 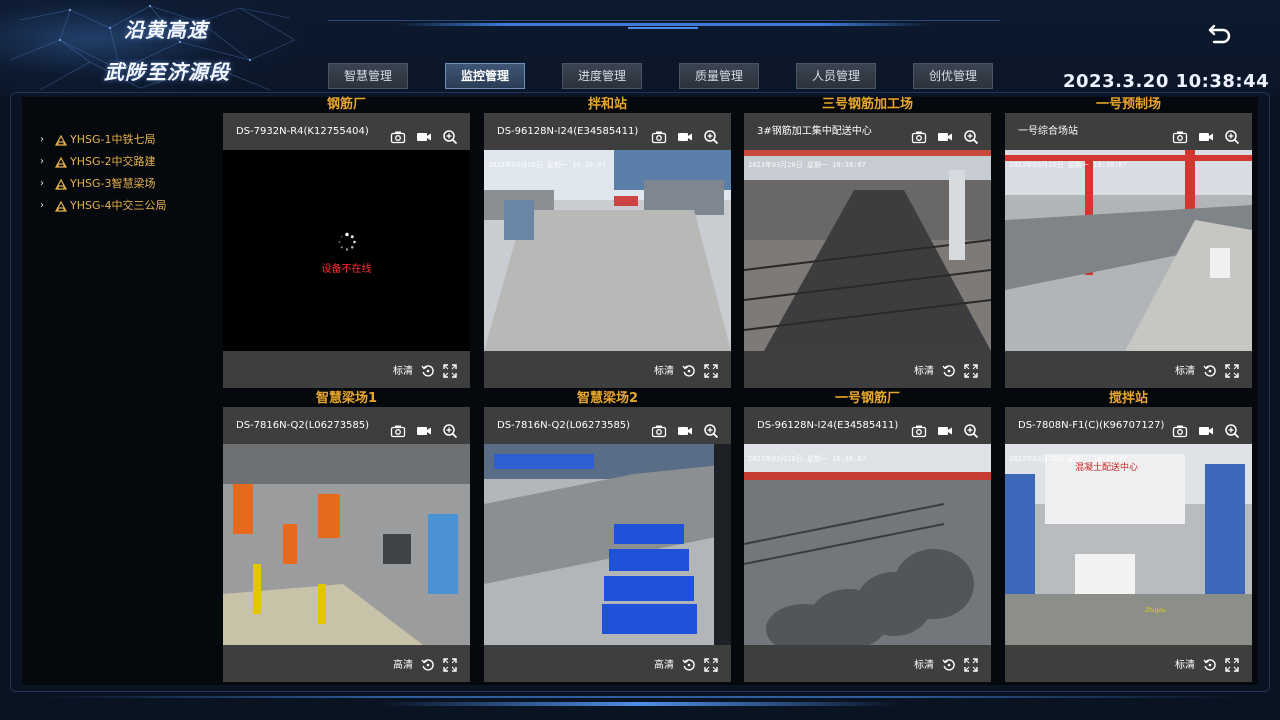 What do you see at coordinates (346, 269) in the screenshot?
I see `offline-status: 设备不在线` at bounding box center [346, 269].